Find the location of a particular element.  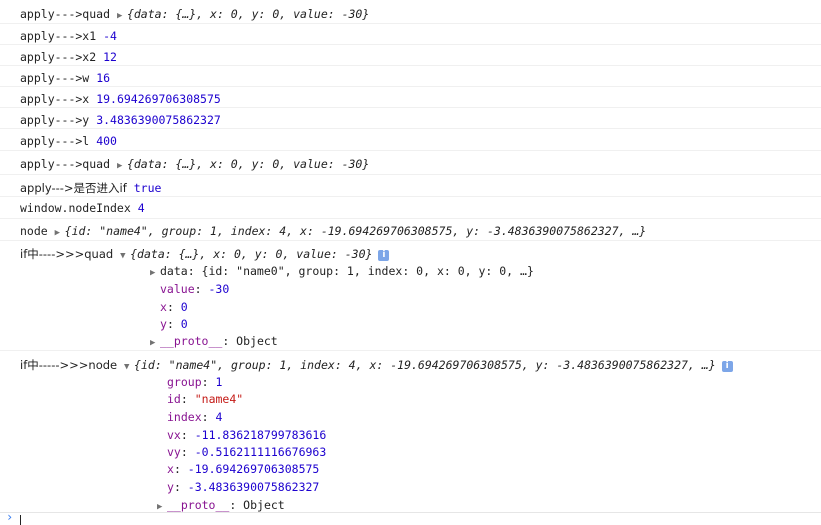

prop-key: vy is located at coordinates (174, 452).